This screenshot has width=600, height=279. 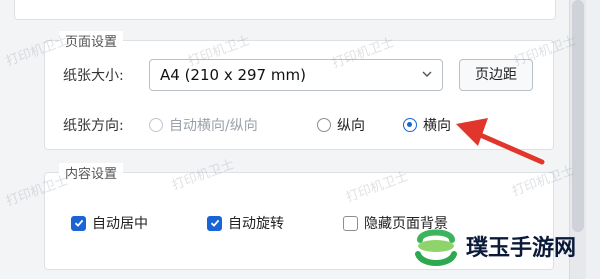 I want to click on paper-size-value: A4 (210 x 297 mm), so click(x=233, y=75).